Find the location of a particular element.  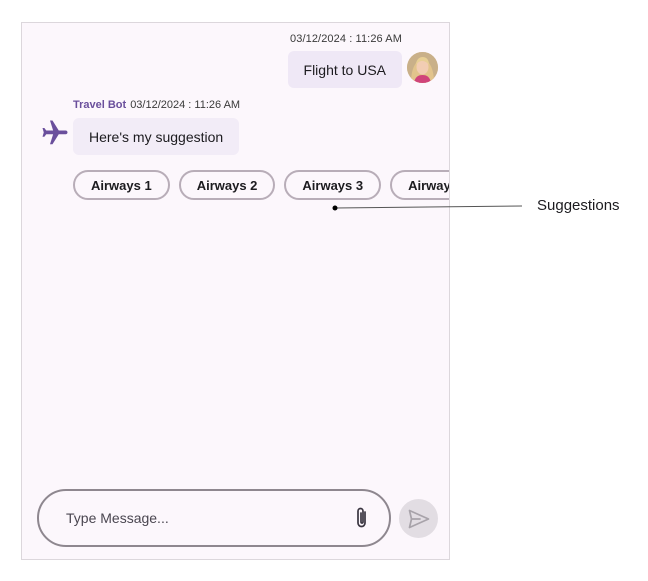

user-avatar is located at coordinates (422, 67).